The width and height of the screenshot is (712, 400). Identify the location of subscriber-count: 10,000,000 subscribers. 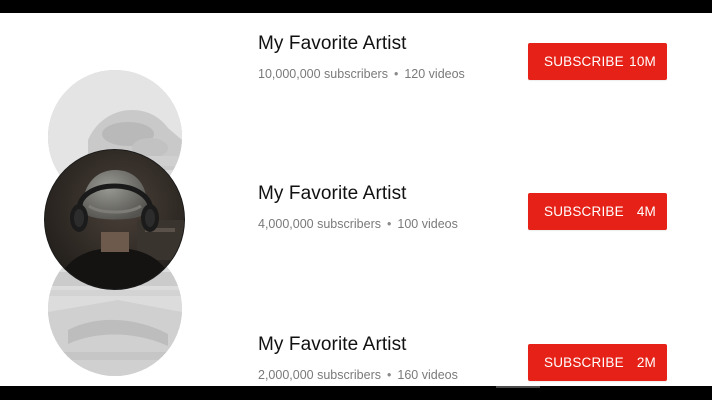
(323, 74).